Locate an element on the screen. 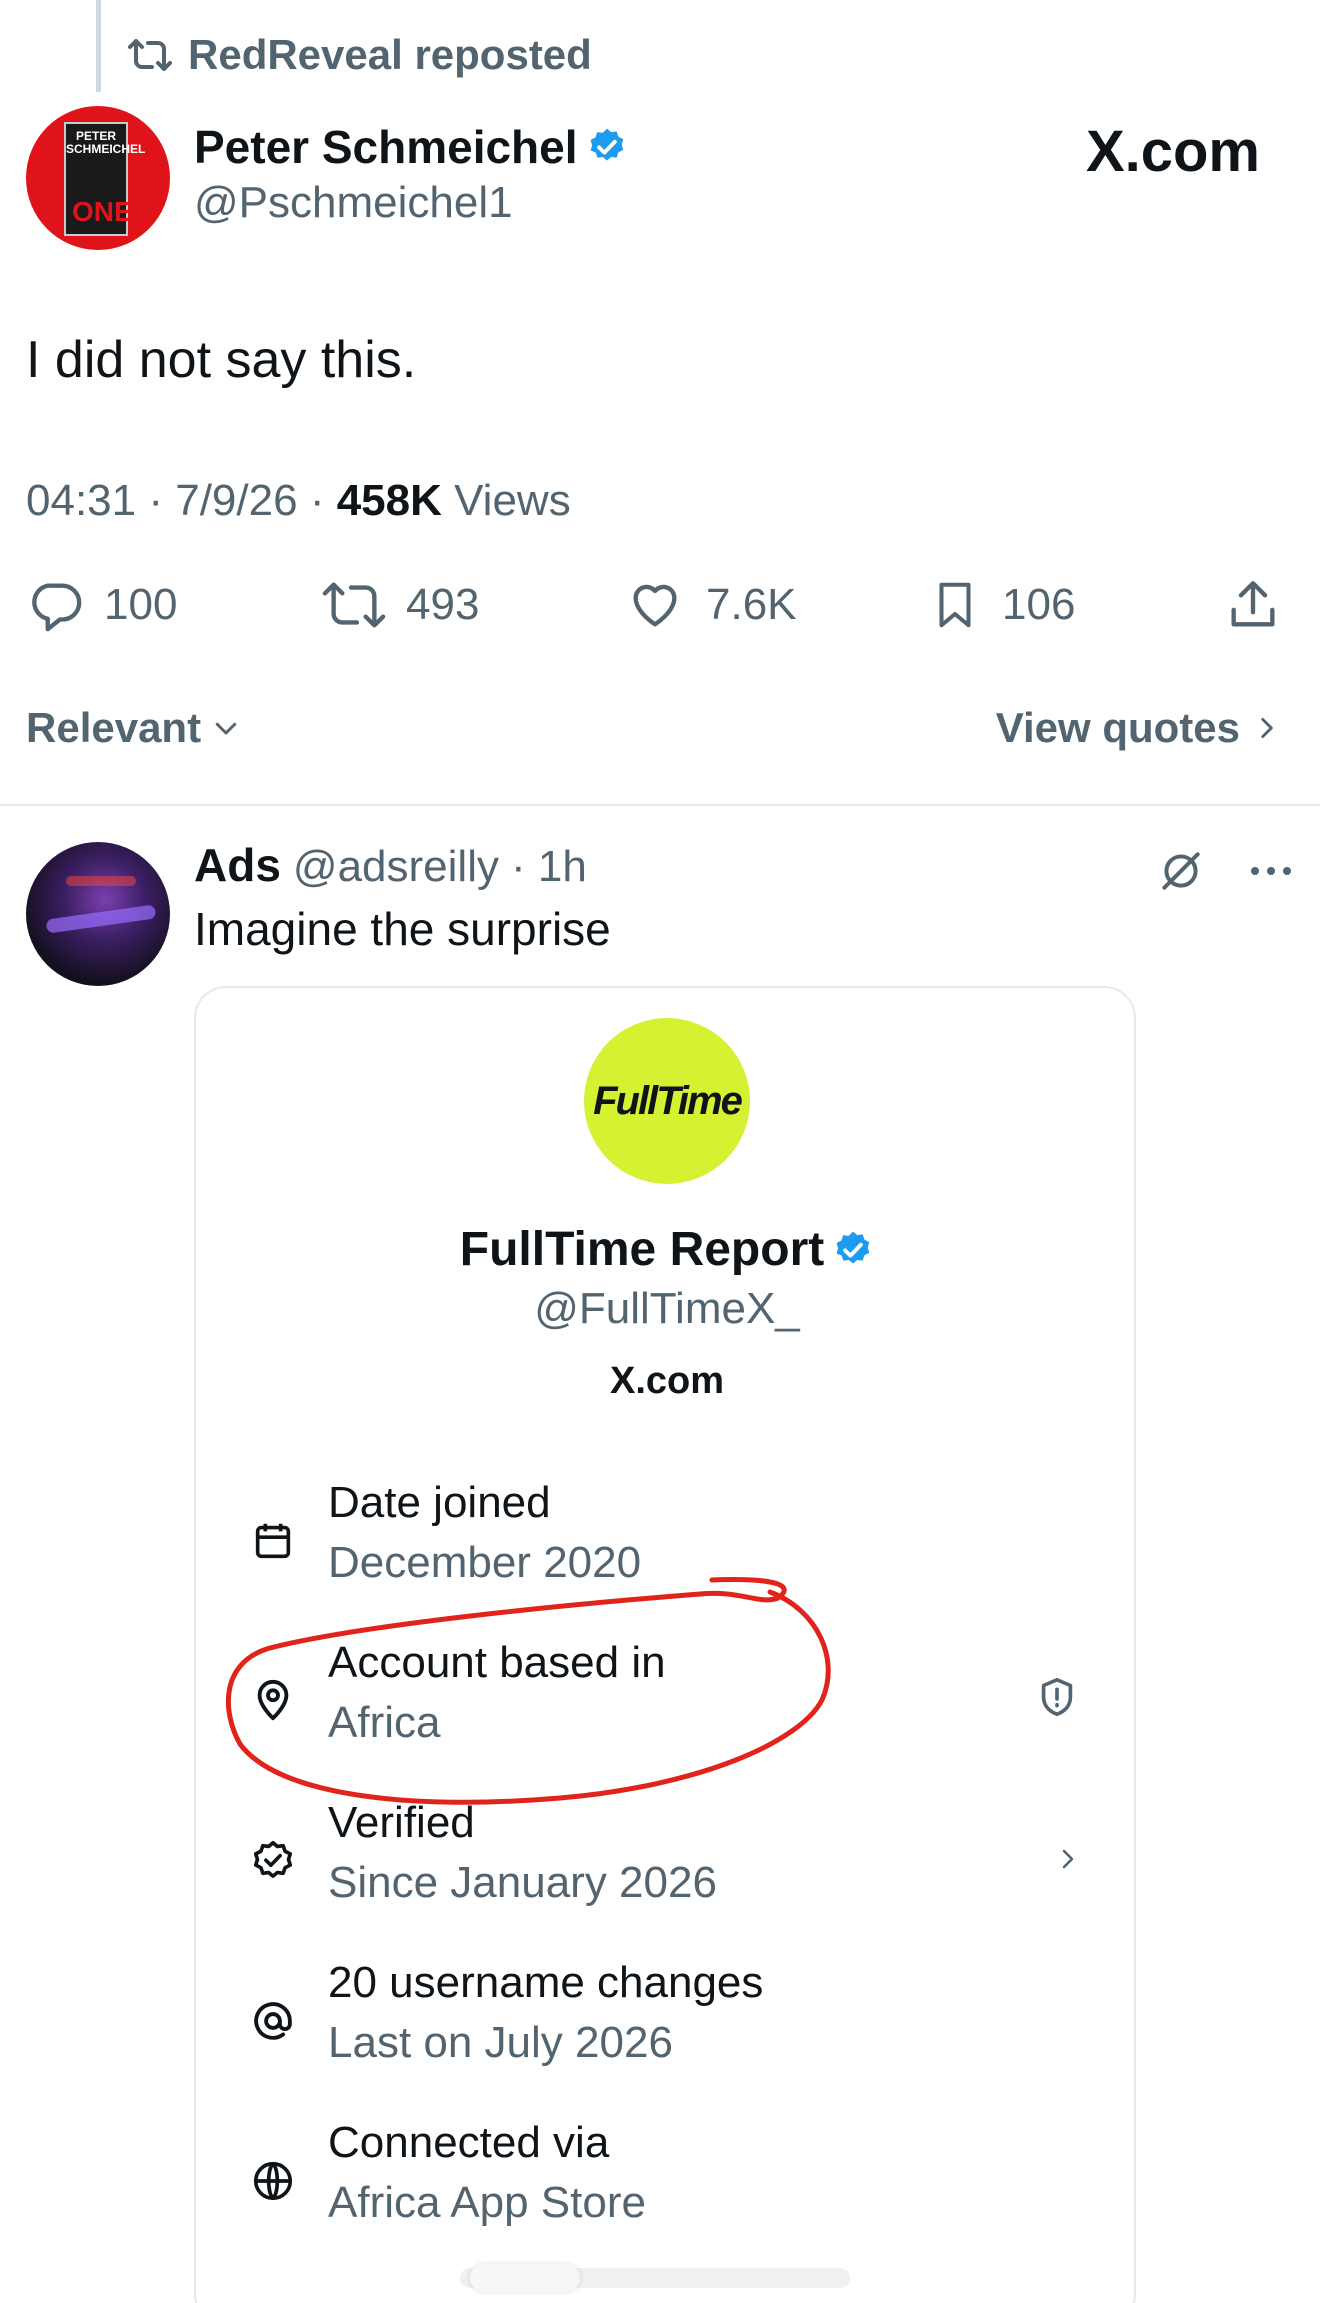 This screenshot has width=1320, height=2303. annotation-circle is located at coordinates (528, 1691).